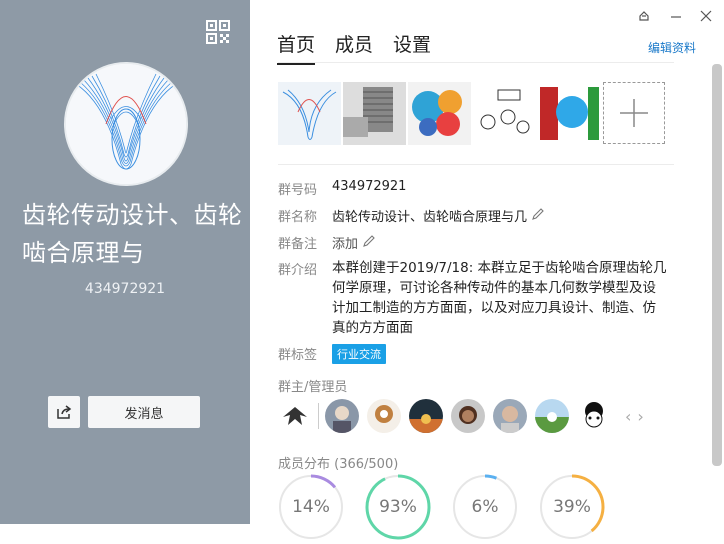  I want to click on group-number-row: 群号码 434972921, so click(342, 188).